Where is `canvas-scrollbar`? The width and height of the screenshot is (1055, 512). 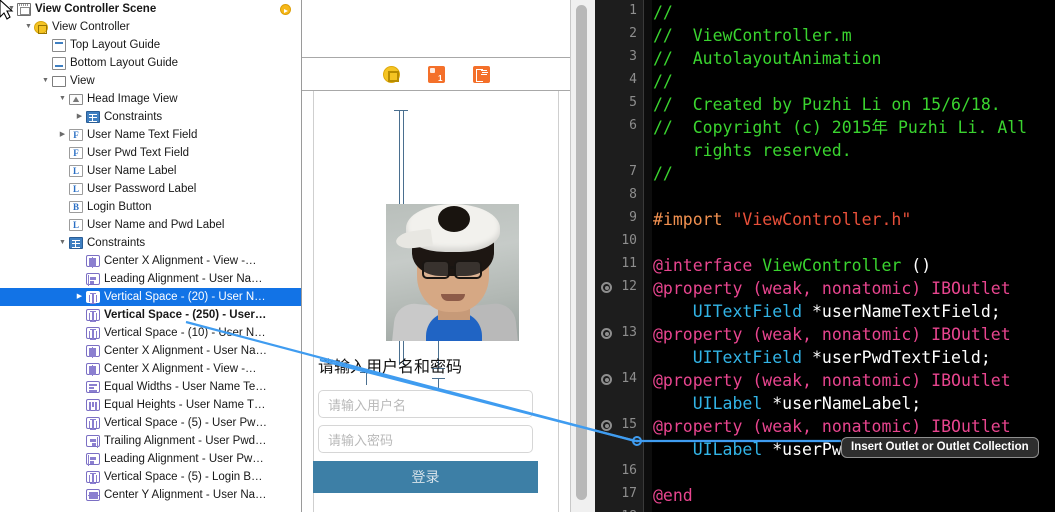 canvas-scrollbar is located at coordinates (582, 256).